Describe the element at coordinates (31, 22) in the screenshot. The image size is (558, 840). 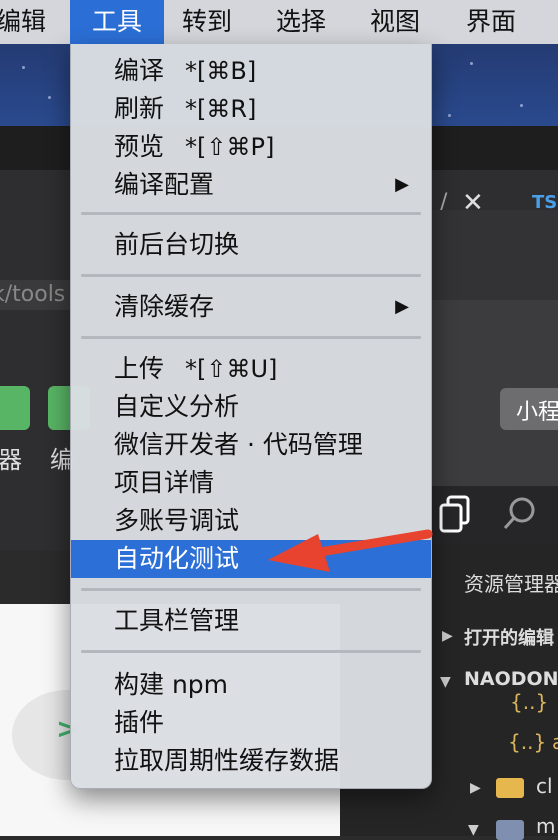
I see `menu-edit: 编辑` at that location.